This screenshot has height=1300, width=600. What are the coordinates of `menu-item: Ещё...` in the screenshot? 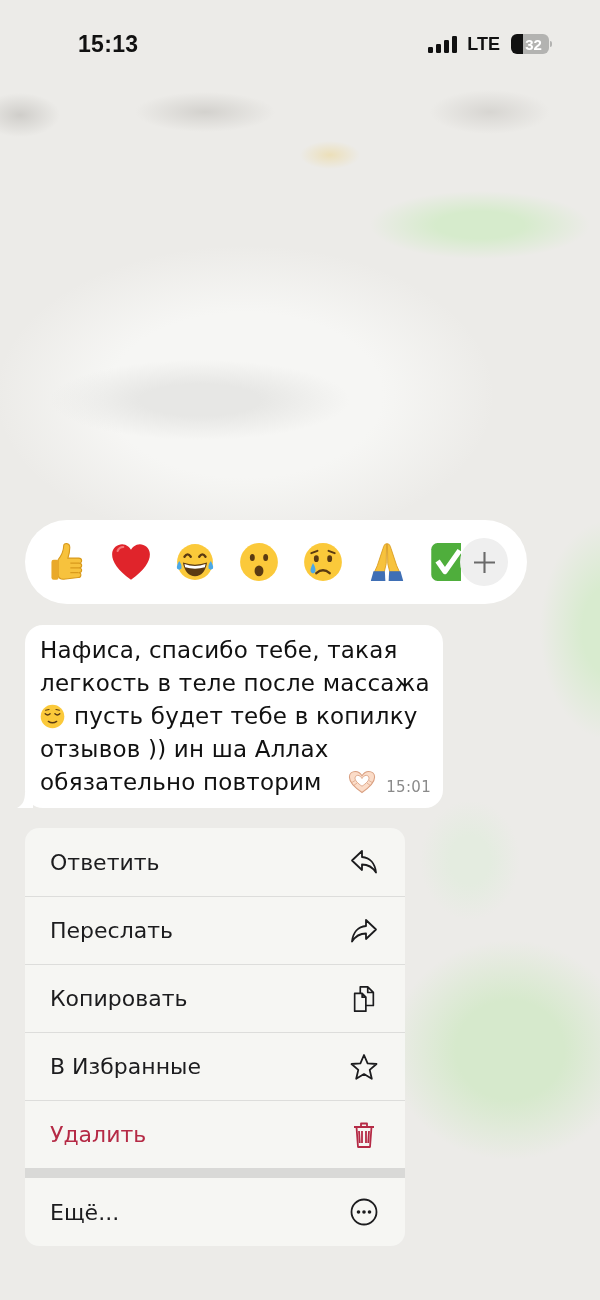 It's located at (215, 1212).